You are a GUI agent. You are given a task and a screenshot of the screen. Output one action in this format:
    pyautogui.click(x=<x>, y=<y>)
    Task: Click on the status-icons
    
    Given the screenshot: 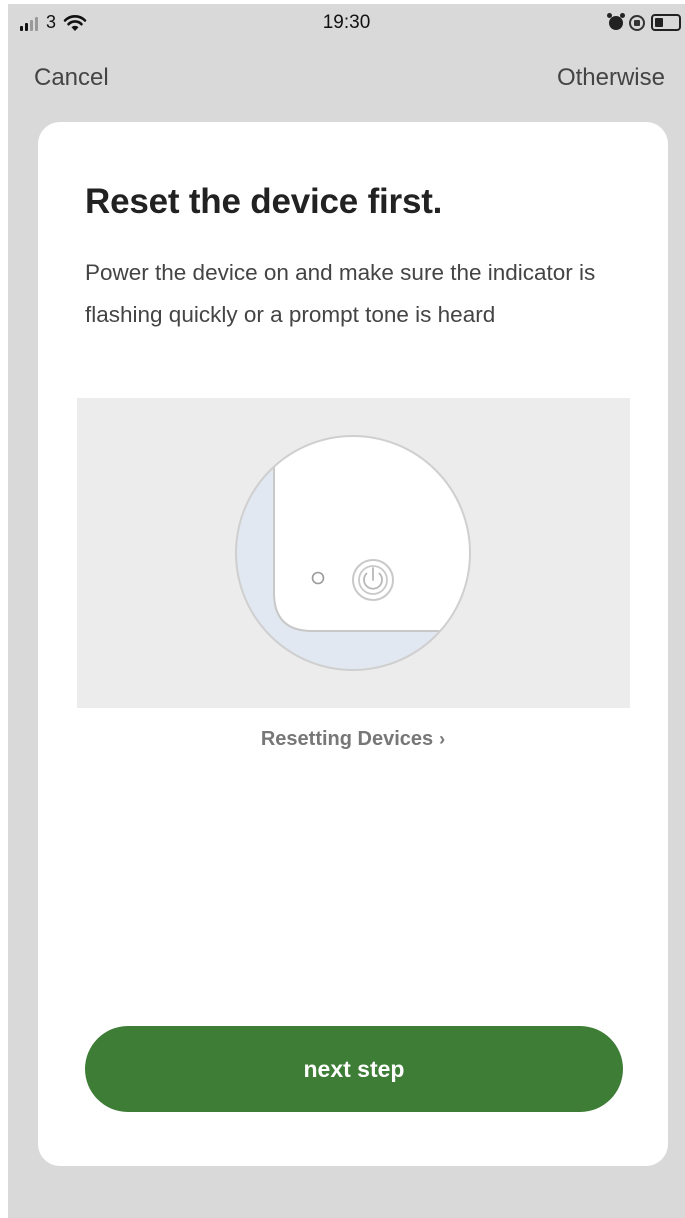 What is the action you would take?
    pyautogui.click(x=644, y=21)
    